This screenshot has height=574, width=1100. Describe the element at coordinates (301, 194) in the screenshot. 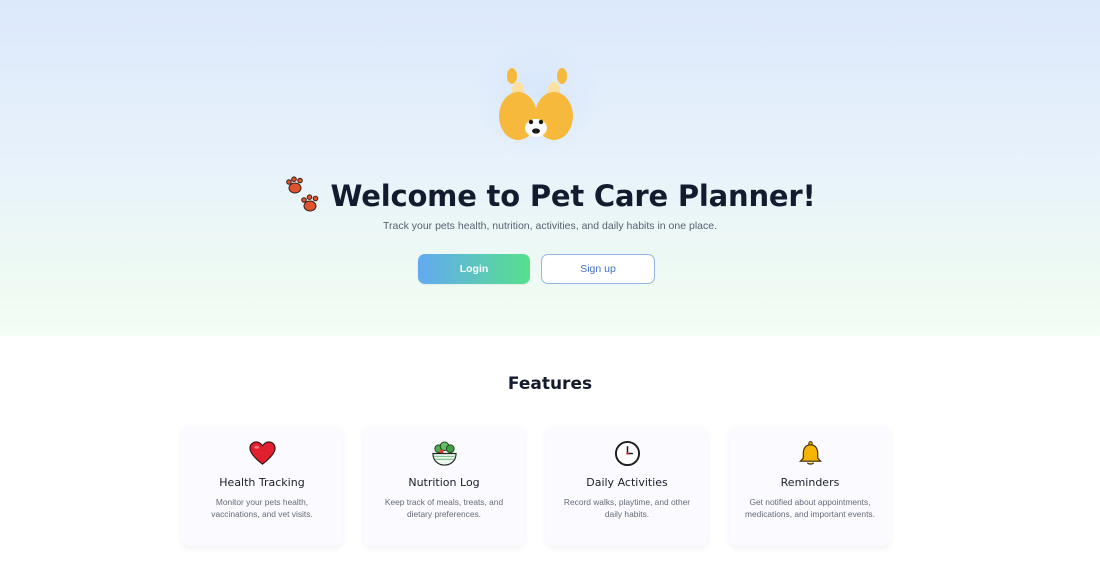

I see `paw-prints-icon` at that location.